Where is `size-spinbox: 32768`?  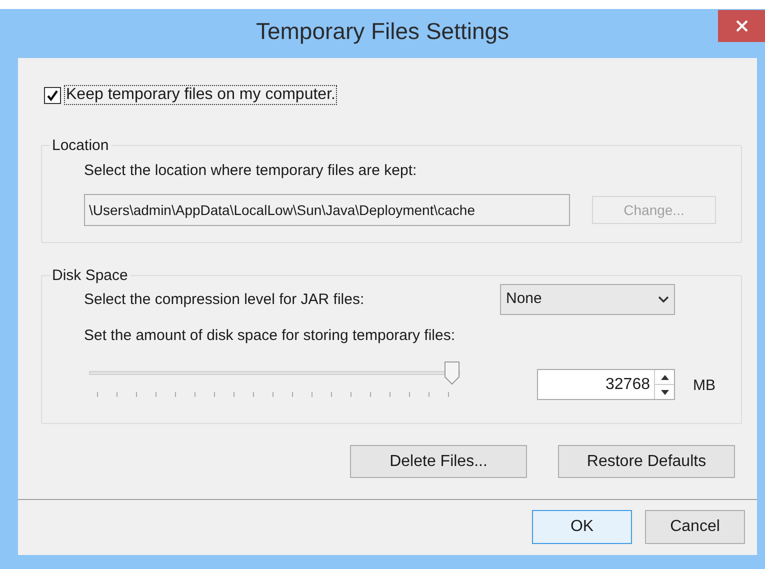 size-spinbox: 32768 is located at coordinates (606, 384).